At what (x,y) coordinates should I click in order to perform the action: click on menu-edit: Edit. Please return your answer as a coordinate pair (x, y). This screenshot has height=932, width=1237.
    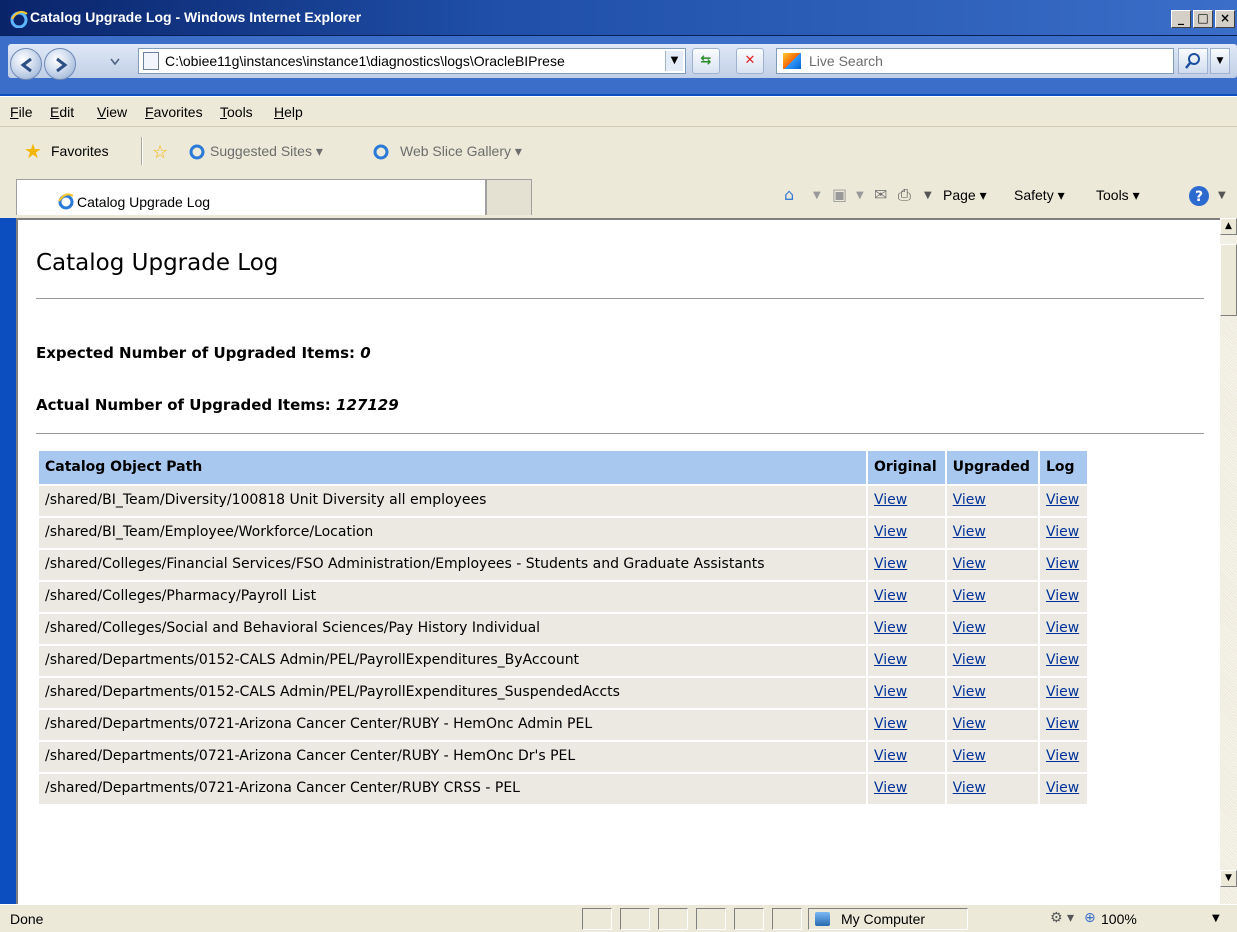
    Looking at the image, I should click on (62, 112).